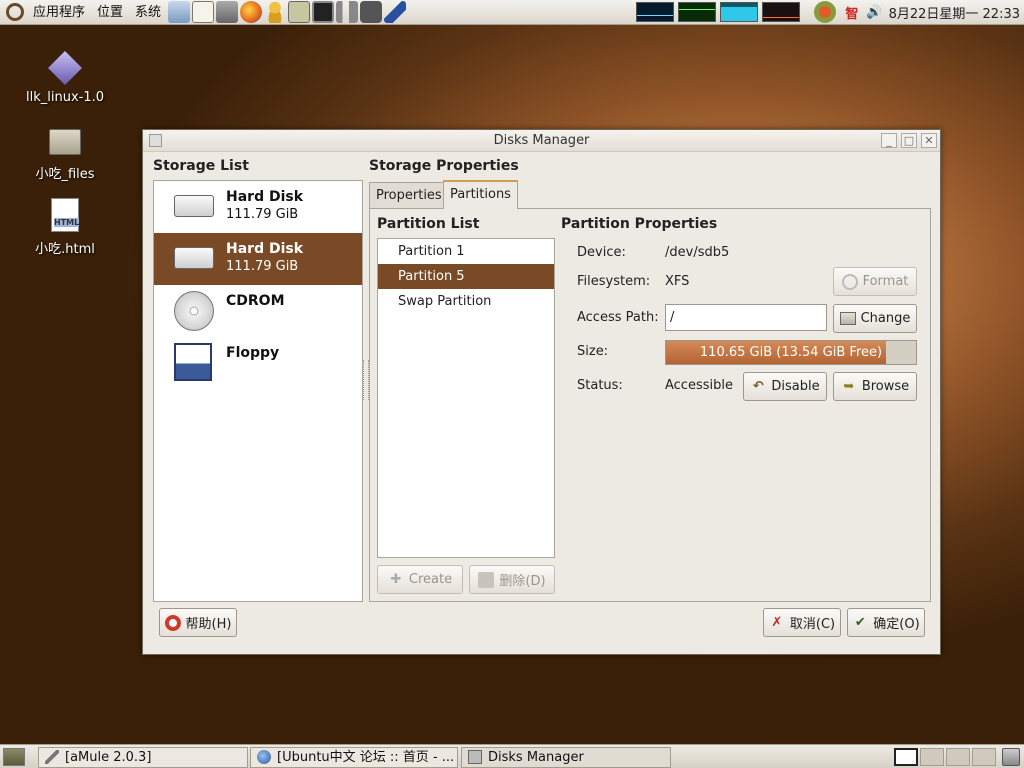 The width and height of the screenshot is (1024, 768). What do you see at coordinates (847, 318) in the screenshot?
I see `folder-open-icon` at bounding box center [847, 318].